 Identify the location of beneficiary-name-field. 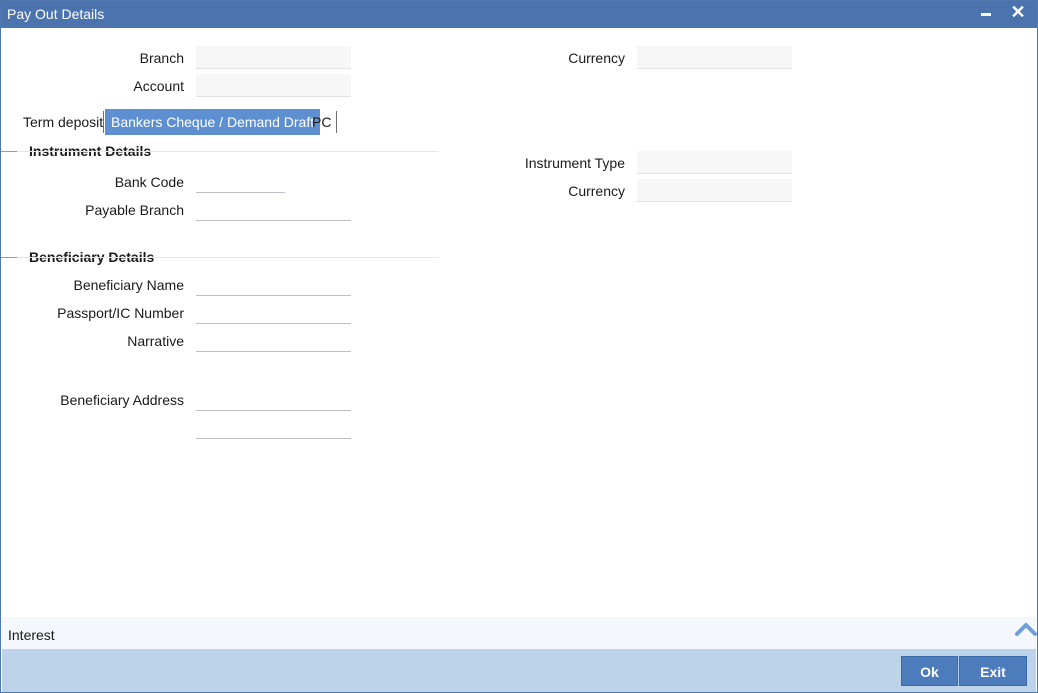
(273, 284).